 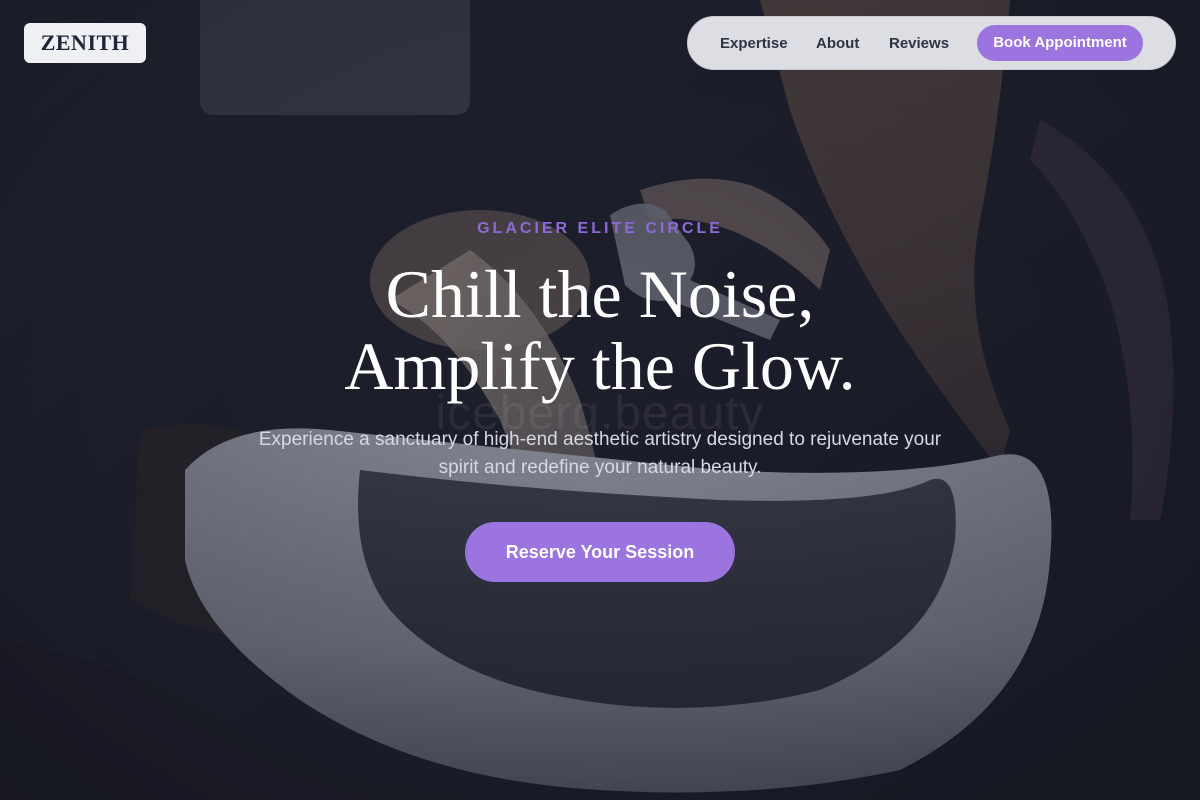 I want to click on nav-link-expertise: Expertise, so click(x=754, y=44).